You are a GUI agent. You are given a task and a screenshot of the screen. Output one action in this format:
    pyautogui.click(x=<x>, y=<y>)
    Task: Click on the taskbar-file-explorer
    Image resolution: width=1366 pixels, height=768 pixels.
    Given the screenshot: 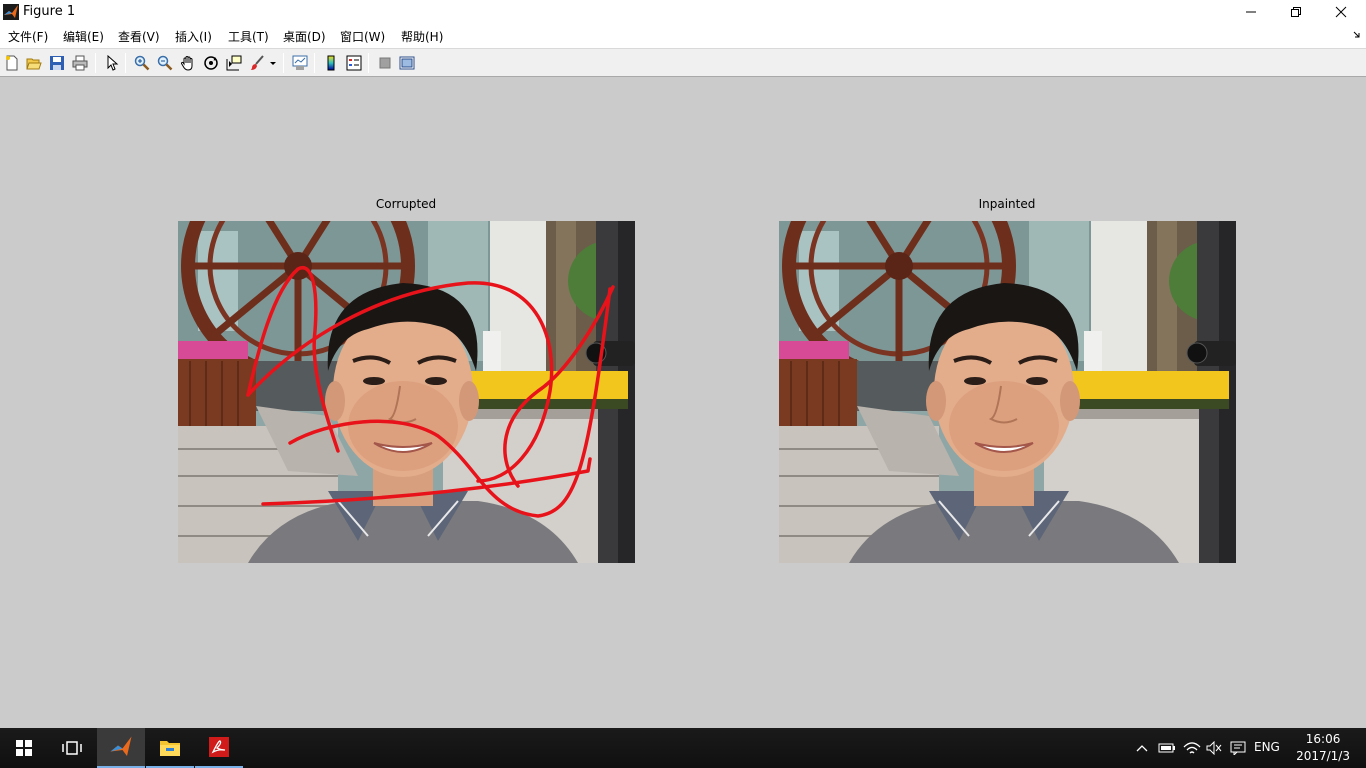 What is the action you would take?
    pyautogui.click(x=170, y=748)
    